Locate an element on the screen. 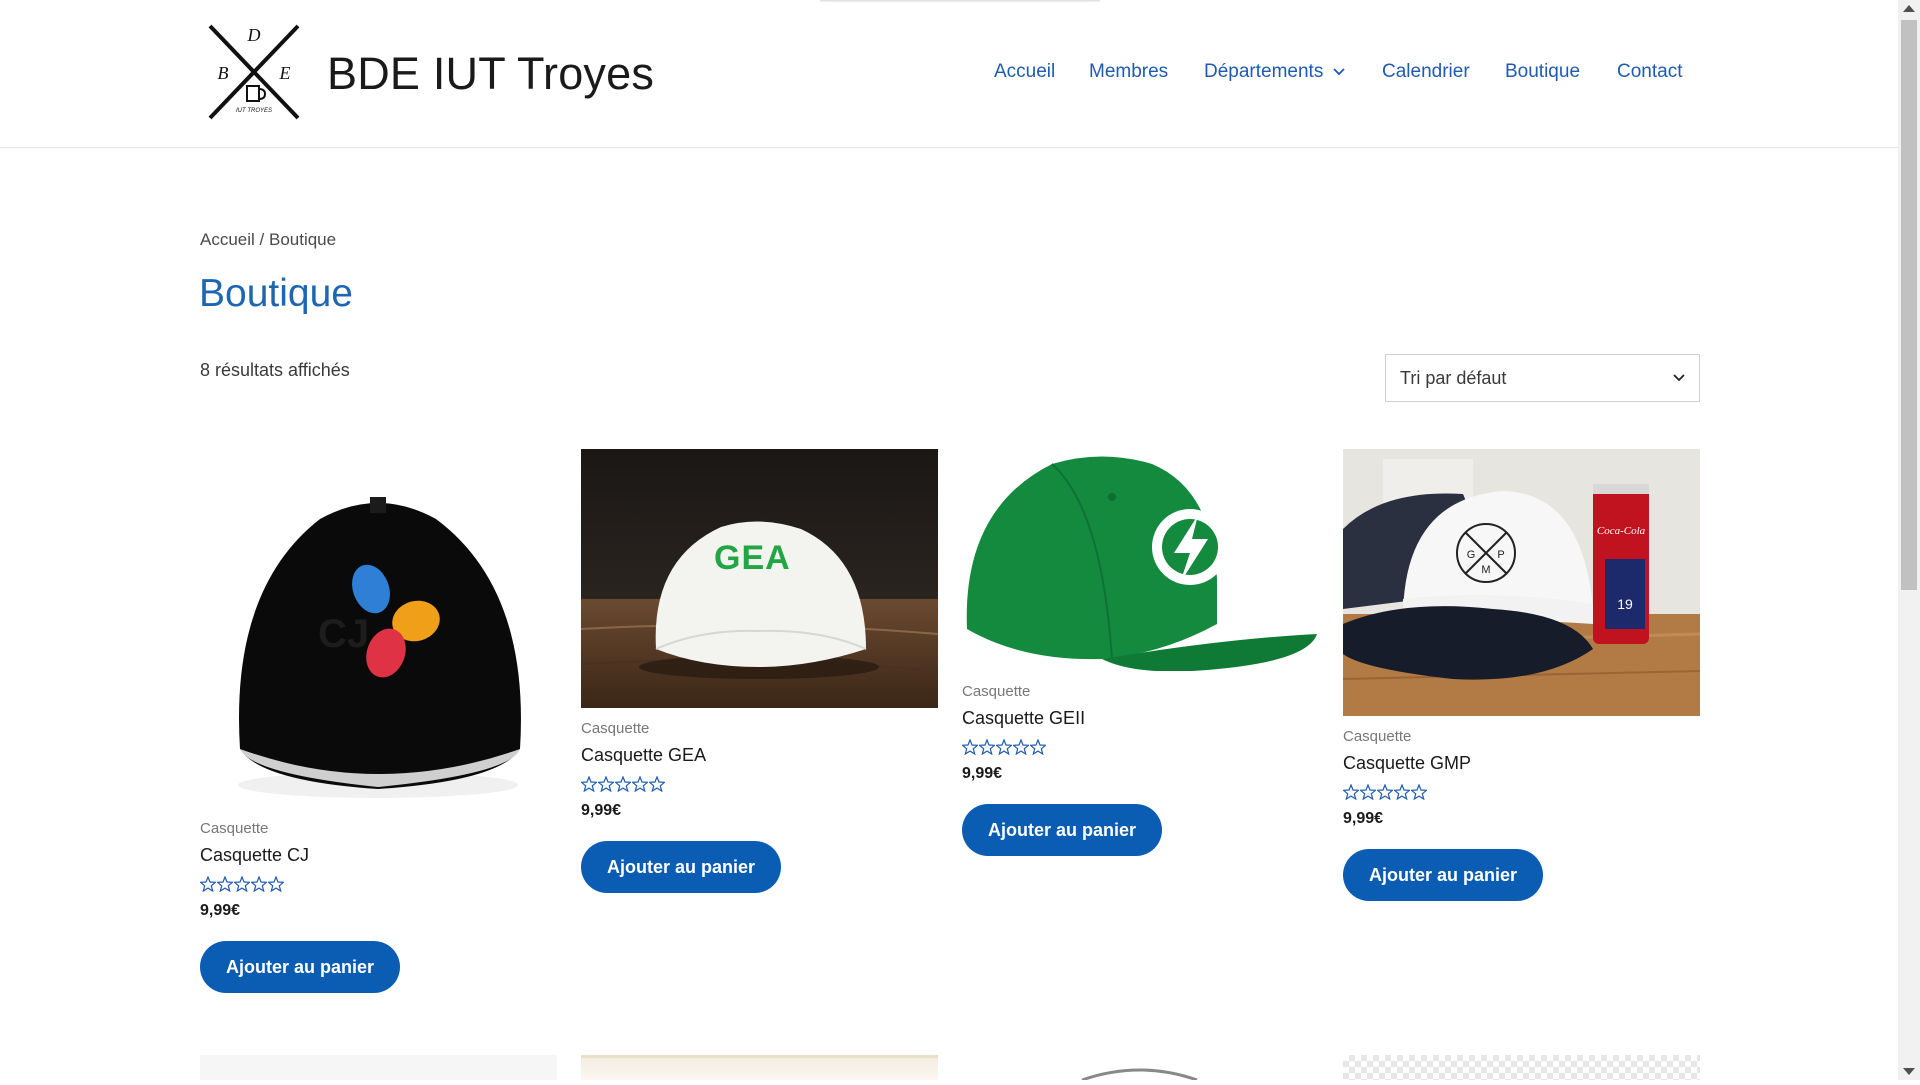 Image resolution: width=1920 pixels, height=1085 pixels. svg-text: B is located at coordinates (223, 73).